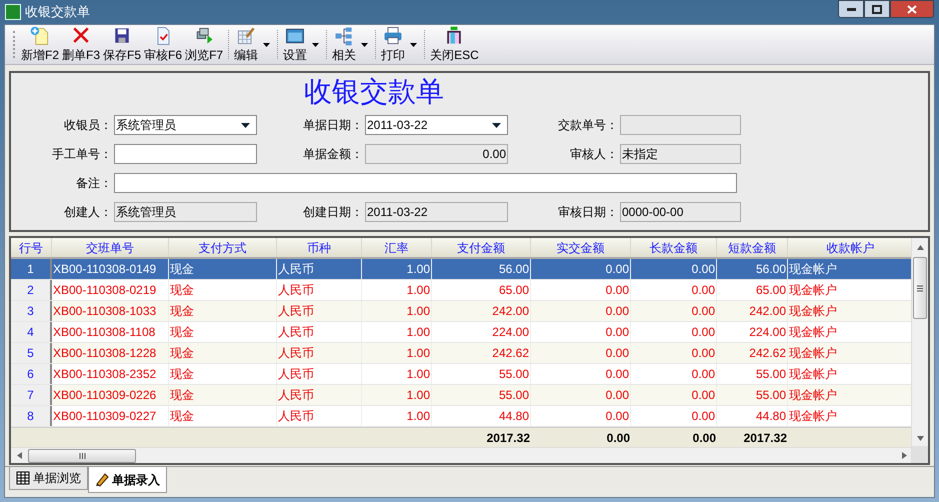 The height and width of the screenshot is (502, 939). Describe the element at coordinates (87, 212) in the screenshot. I see `field-label: 创建人：` at that location.